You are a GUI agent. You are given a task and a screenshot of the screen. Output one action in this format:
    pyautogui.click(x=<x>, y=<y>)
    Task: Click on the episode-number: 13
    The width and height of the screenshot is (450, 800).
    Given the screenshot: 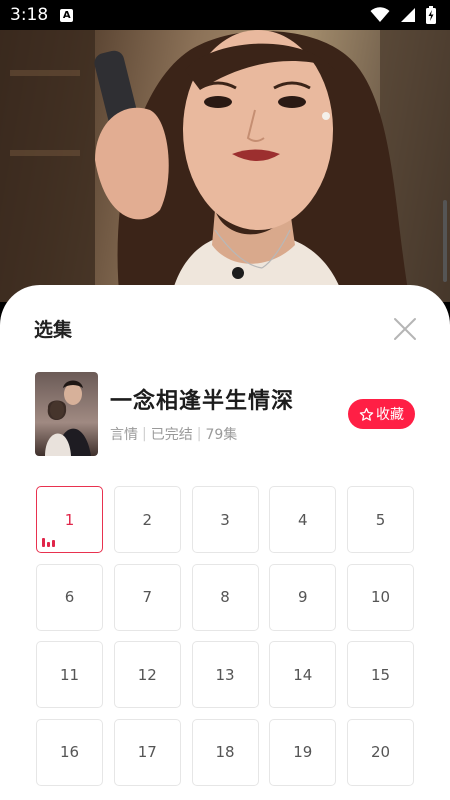 What is the action you would take?
    pyautogui.click(x=225, y=674)
    